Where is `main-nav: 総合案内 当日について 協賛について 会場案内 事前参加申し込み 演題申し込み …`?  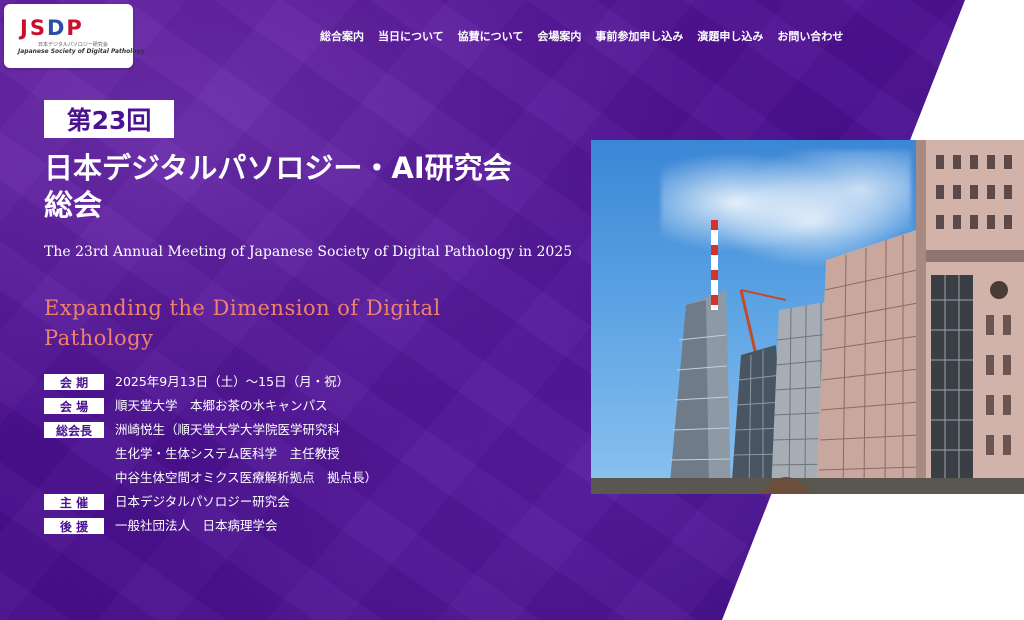
main-nav: 総合案内 当日について 協賛について 会場案内 事前参加申し込み 演題申し込み … is located at coordinates (588, 36).